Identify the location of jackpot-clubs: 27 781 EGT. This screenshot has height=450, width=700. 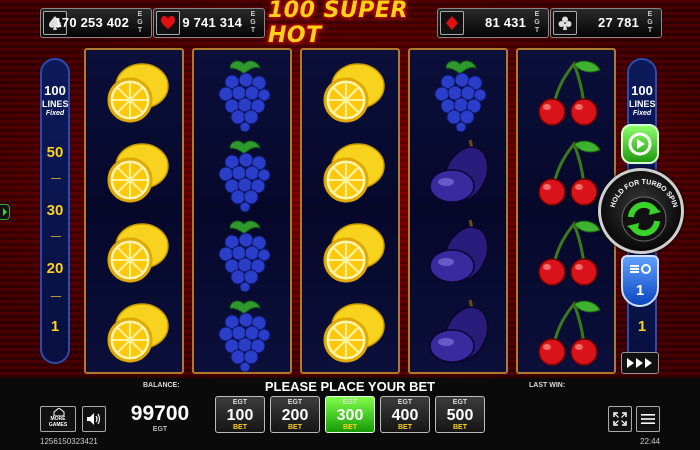
(606, 23).